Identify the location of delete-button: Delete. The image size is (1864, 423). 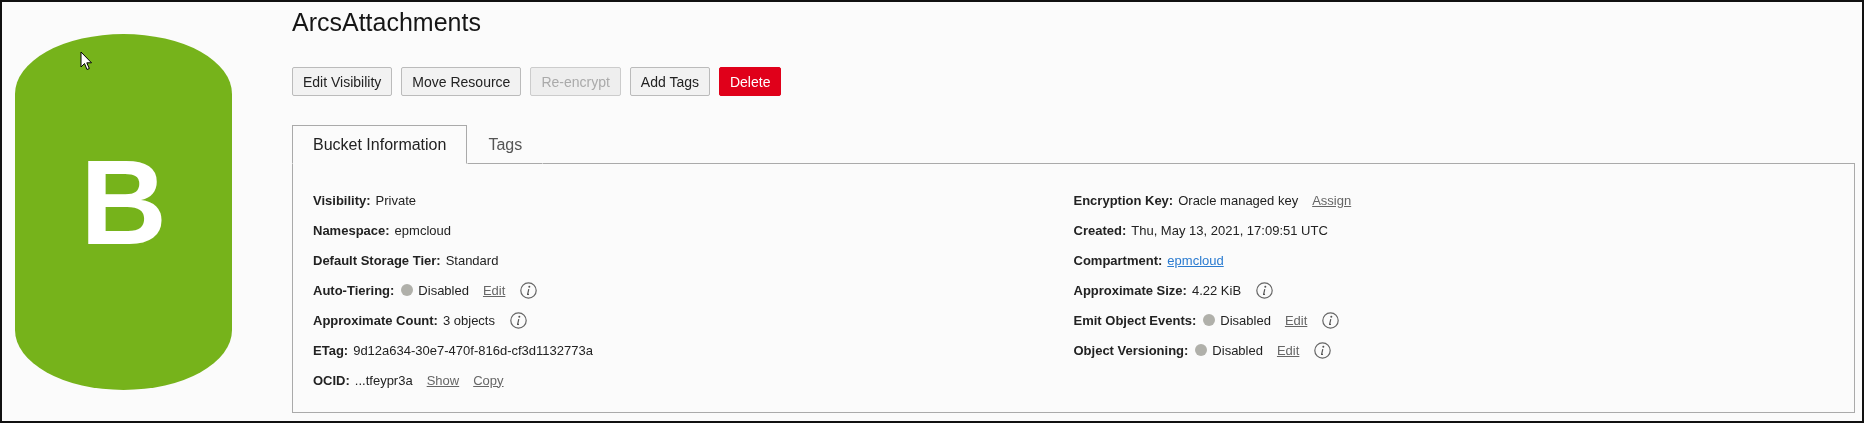
(750, 81).